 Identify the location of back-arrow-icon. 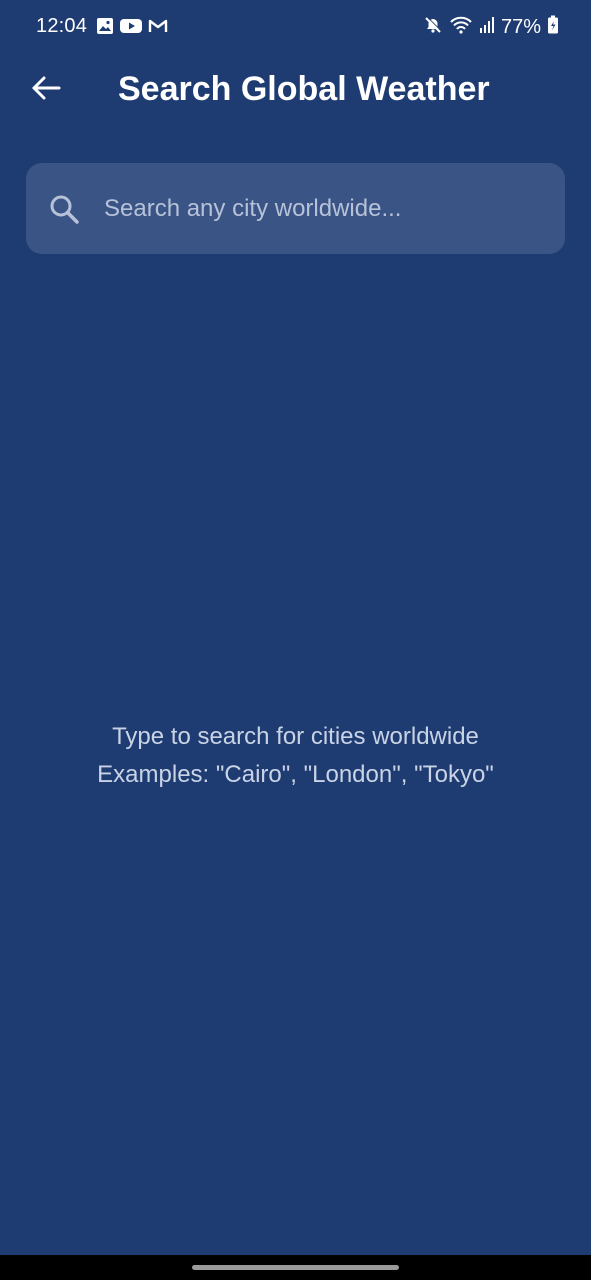
(46, 90).